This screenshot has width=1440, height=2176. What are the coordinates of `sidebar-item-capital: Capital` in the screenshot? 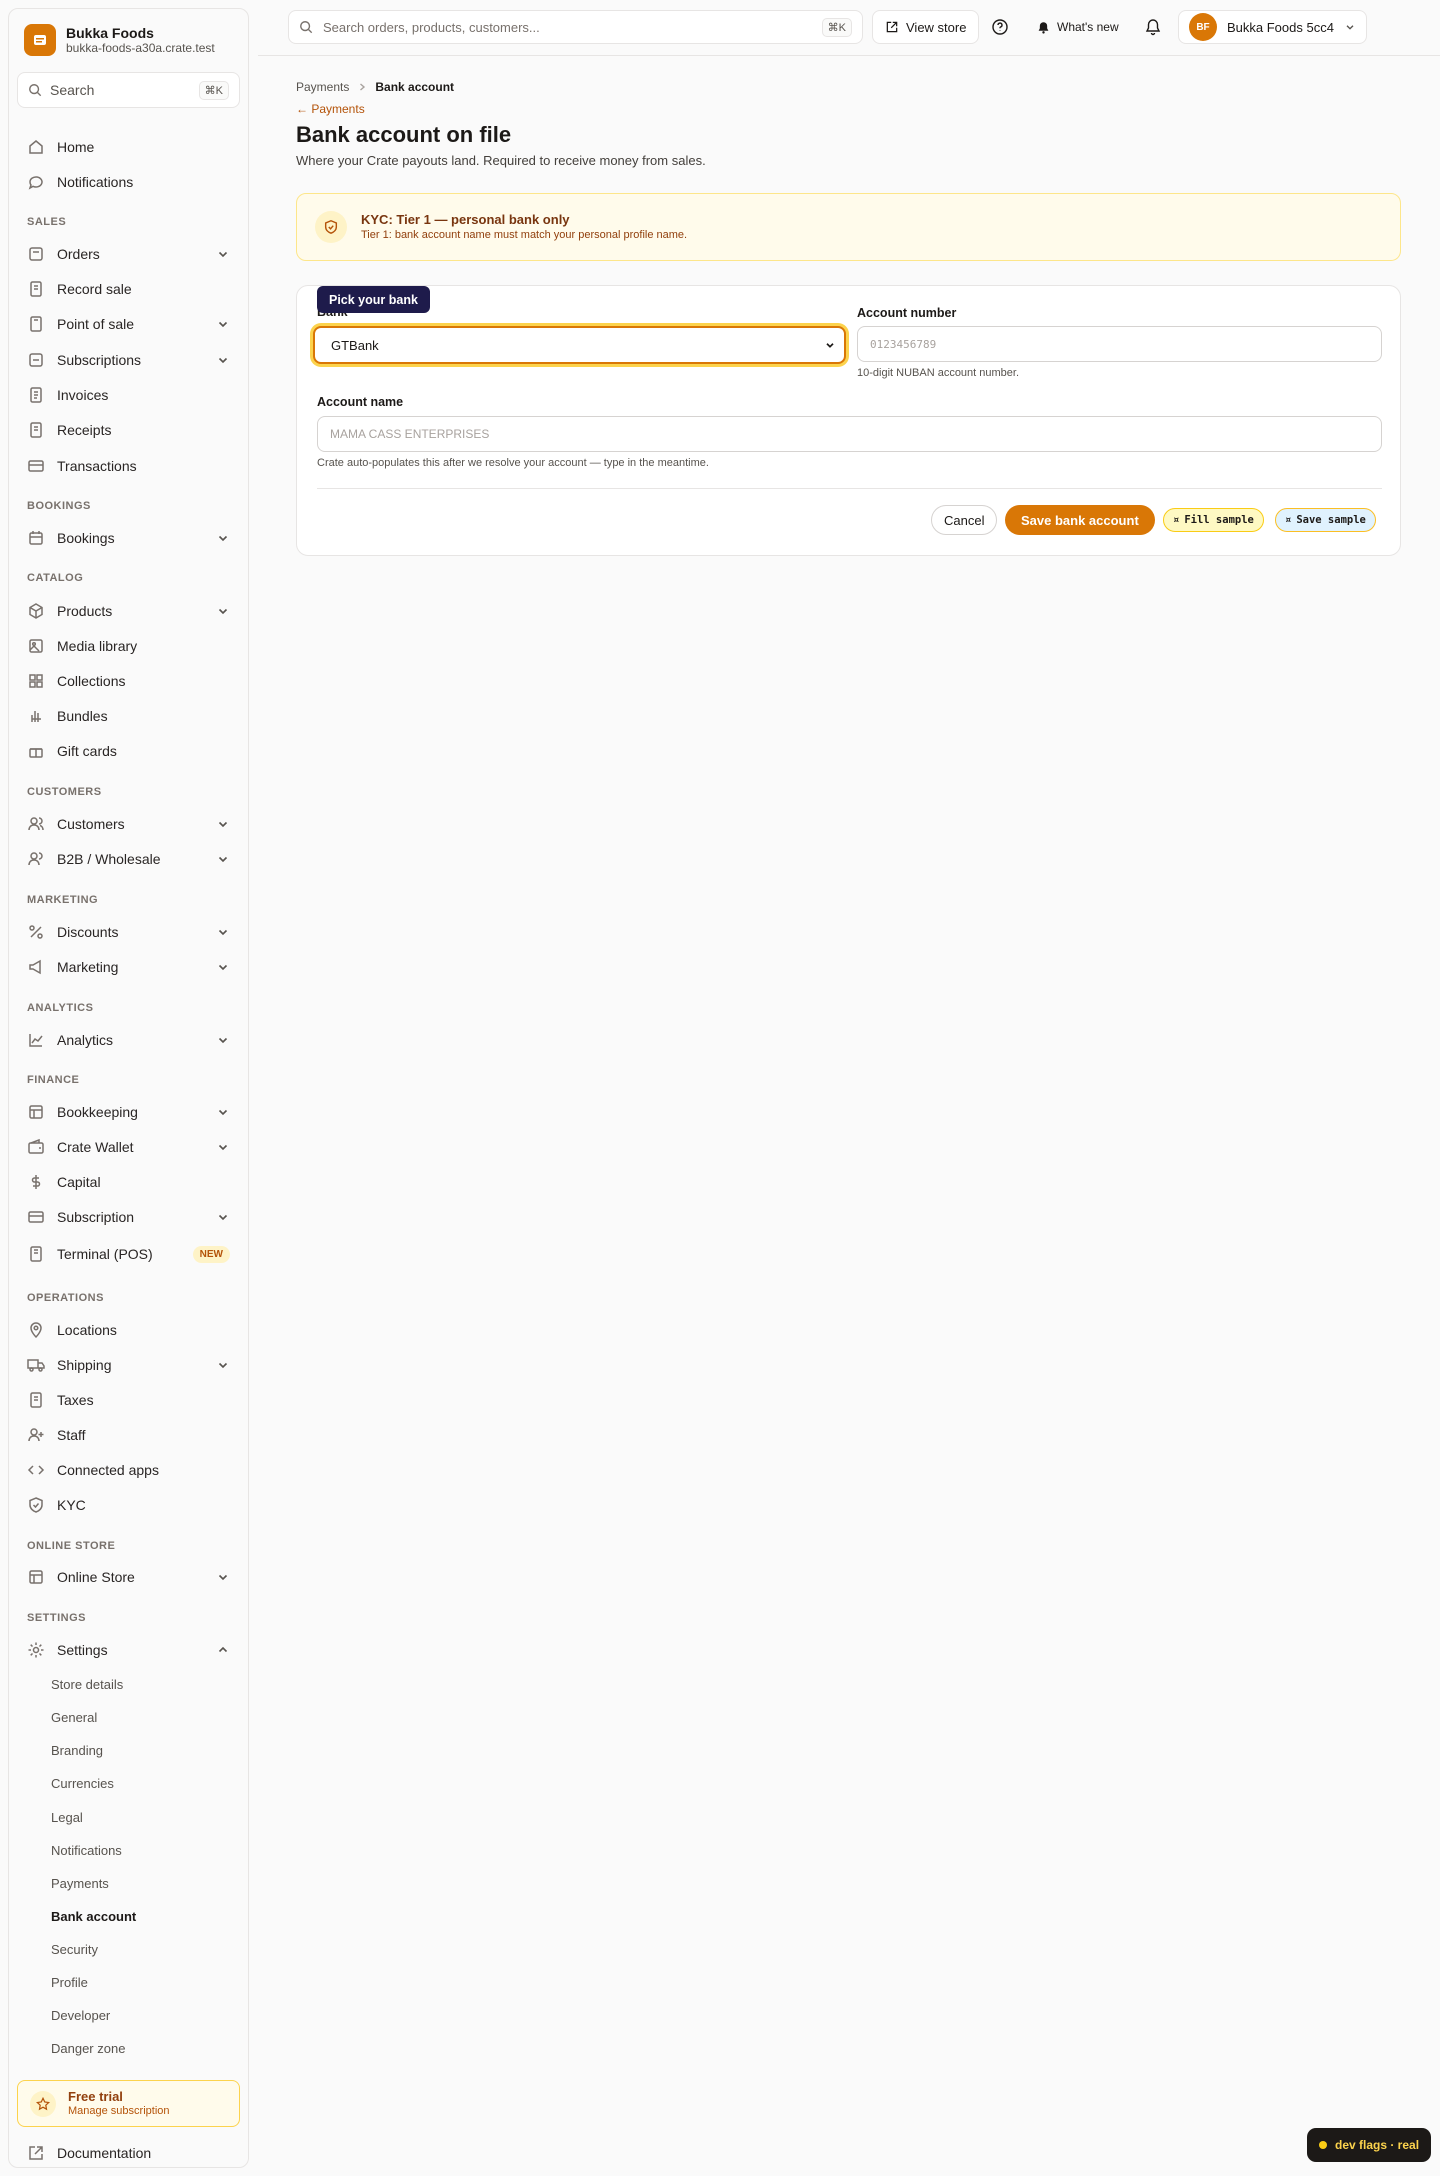 It's located at (128, 1182).